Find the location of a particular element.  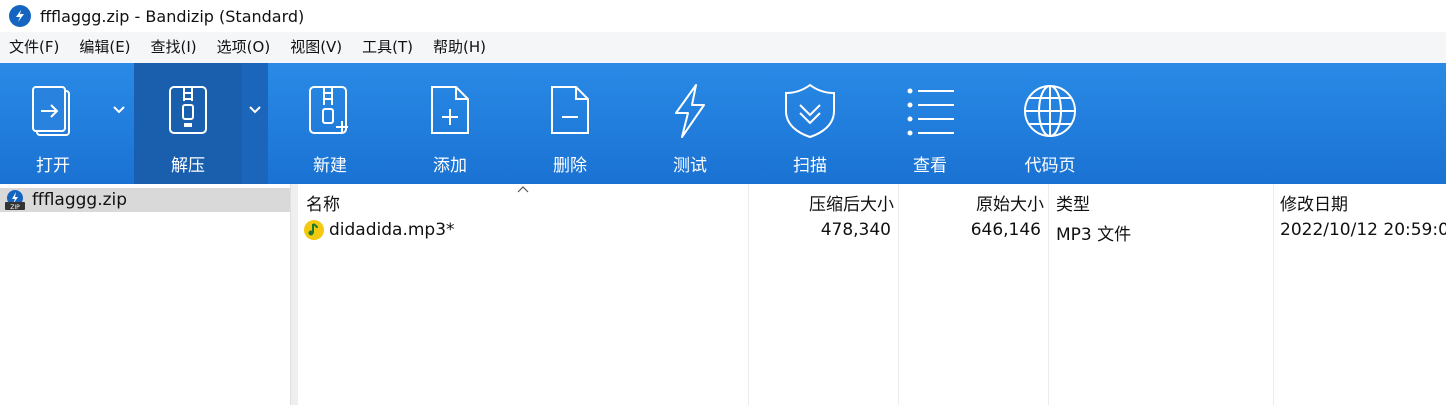

extract-label: 解压 is located at coordinates (188, 166).